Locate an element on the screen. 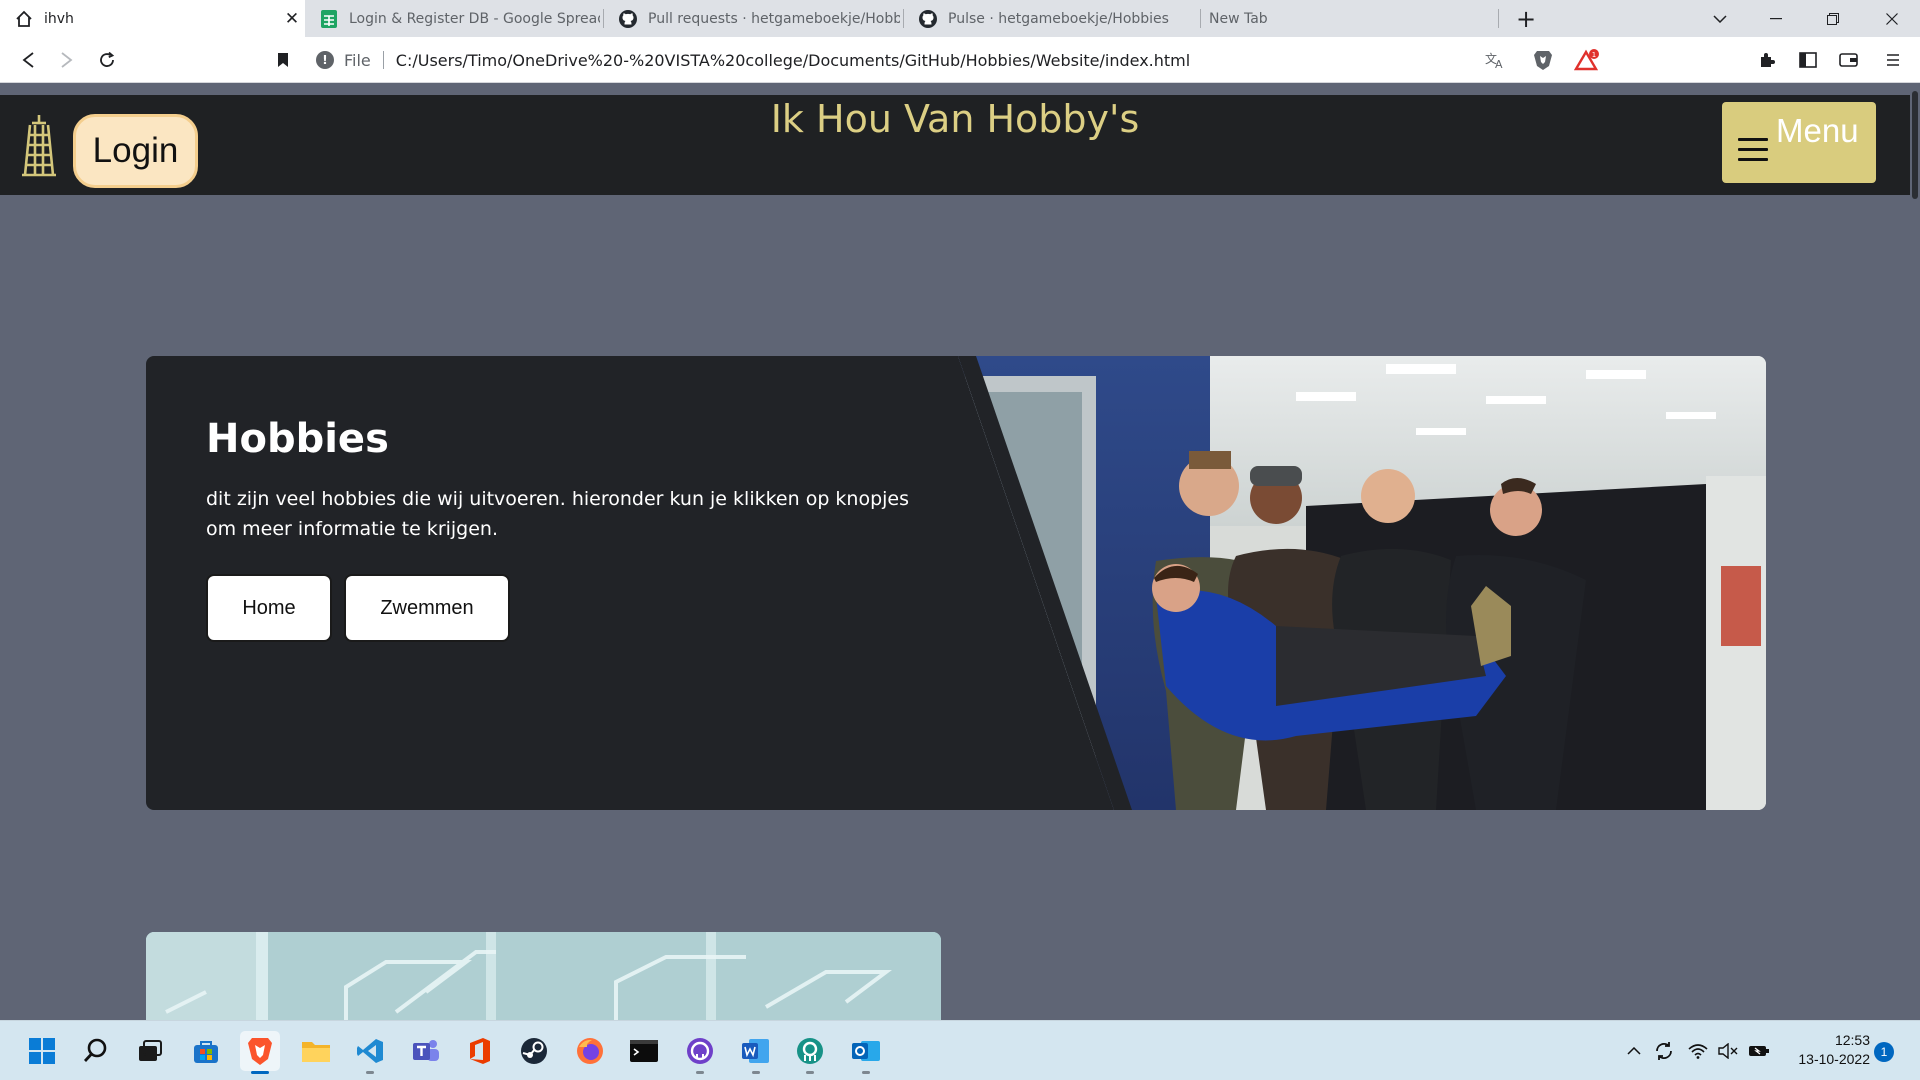 Image resolution: width=1920 pixels, height=1080 pixels. clock-date: 13-10-2022 is located at coordinates (1834, 1059).